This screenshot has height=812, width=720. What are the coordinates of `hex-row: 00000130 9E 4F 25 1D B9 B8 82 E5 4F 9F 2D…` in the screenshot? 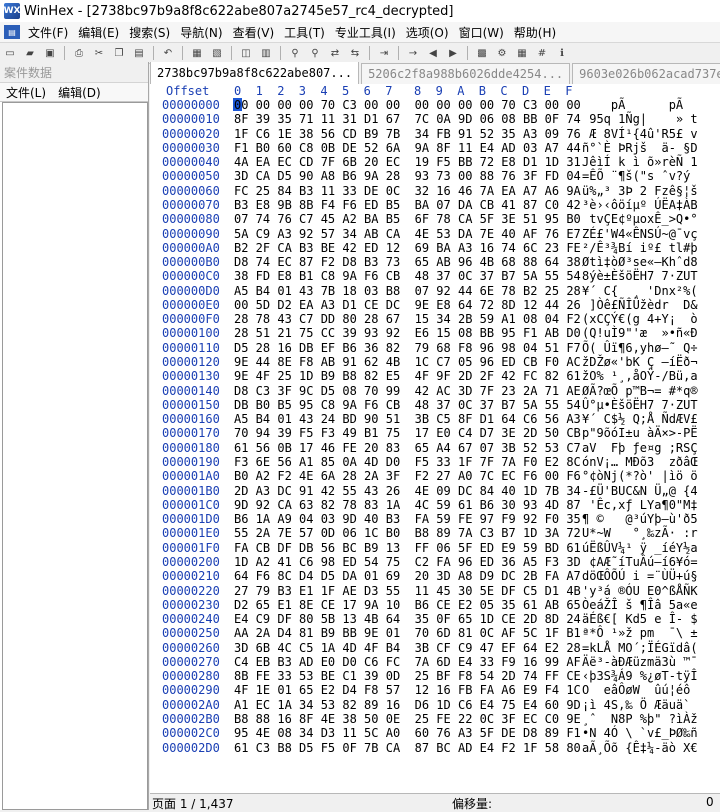 It's located at (435, 376).